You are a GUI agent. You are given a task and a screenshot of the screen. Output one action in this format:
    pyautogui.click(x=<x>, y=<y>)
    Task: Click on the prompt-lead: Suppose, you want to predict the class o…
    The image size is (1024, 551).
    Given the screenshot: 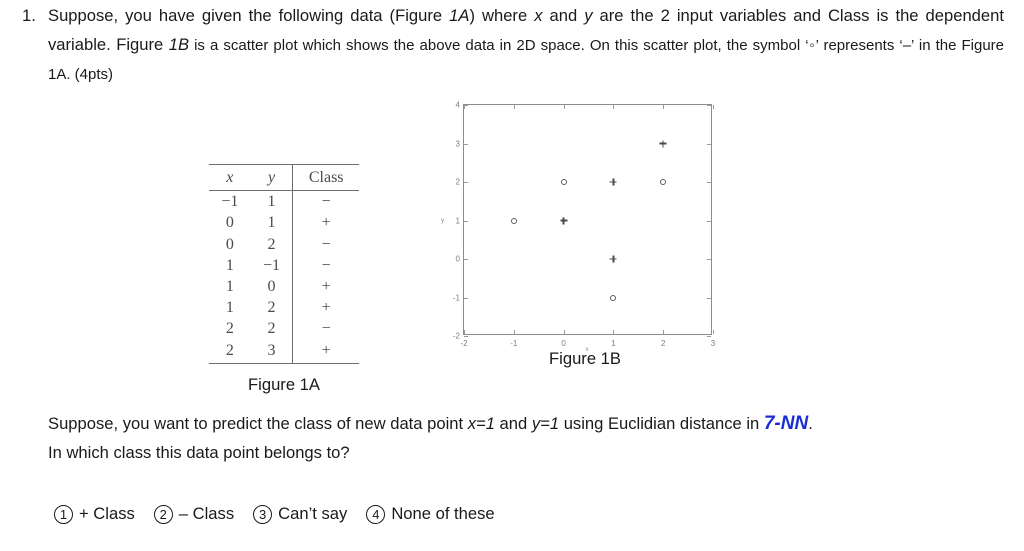 What is the action you would take?
    pyautogui.click(x=258, y=423)
    